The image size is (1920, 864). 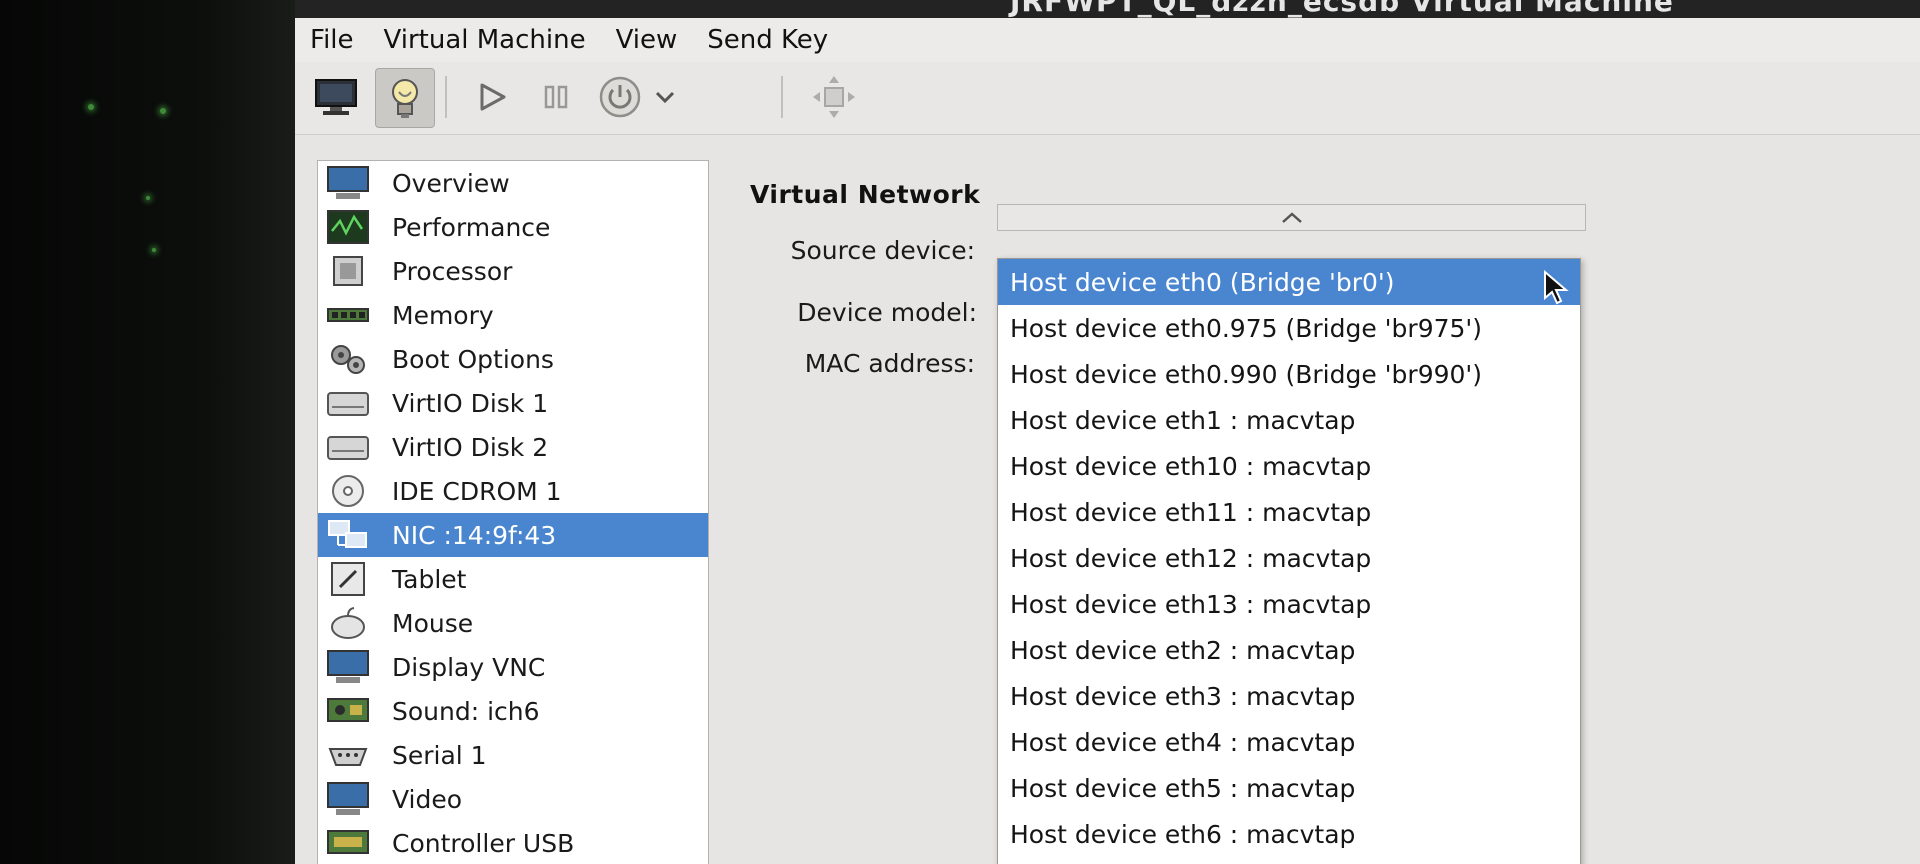 What do you see at coordinates (427, 799) in the screenshot?
I see `sidebar-item-label: Video` at bounding box center [427, 799].